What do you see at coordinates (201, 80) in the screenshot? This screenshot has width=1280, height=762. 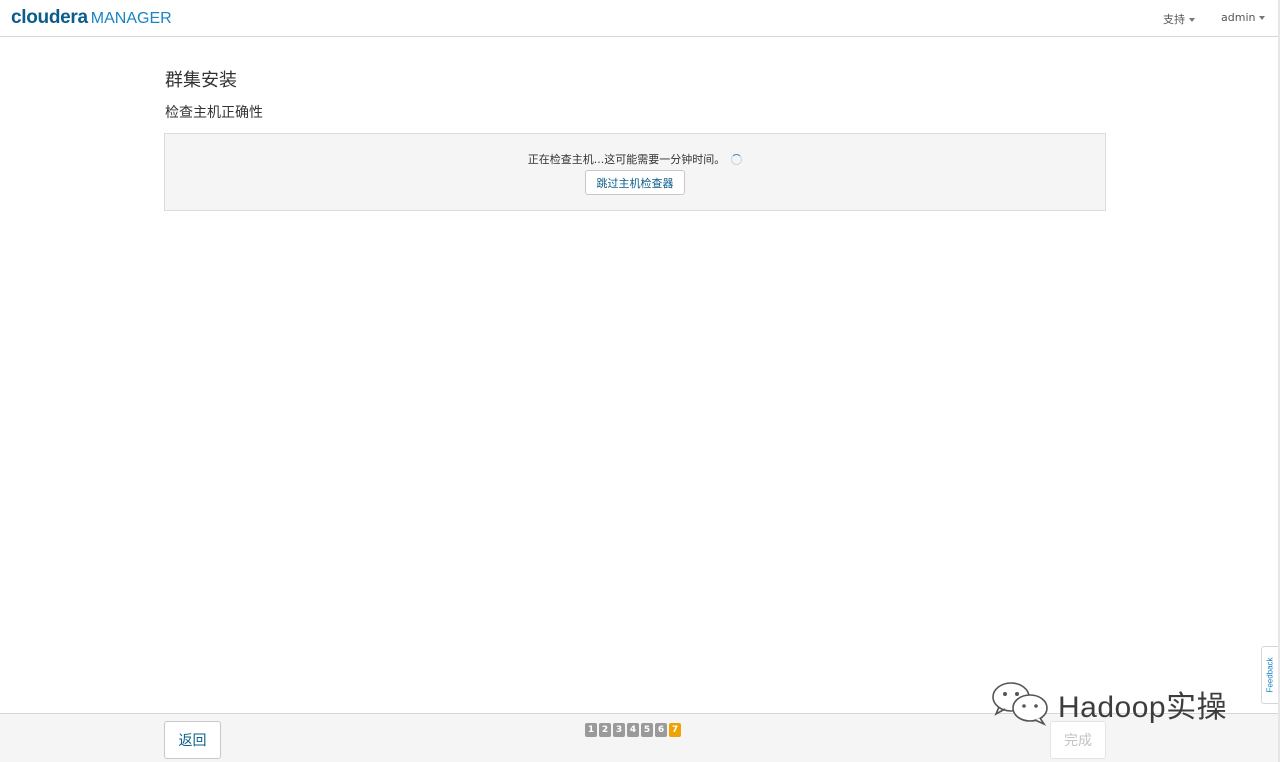 I see `page-title: 群集安装` at bounding box center [201, 80].